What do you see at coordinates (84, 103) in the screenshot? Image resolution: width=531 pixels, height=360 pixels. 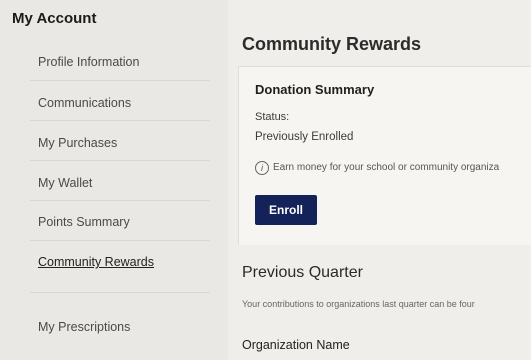 I see `sidebar-item-communications: Communications` at bounding box center [84, 103].